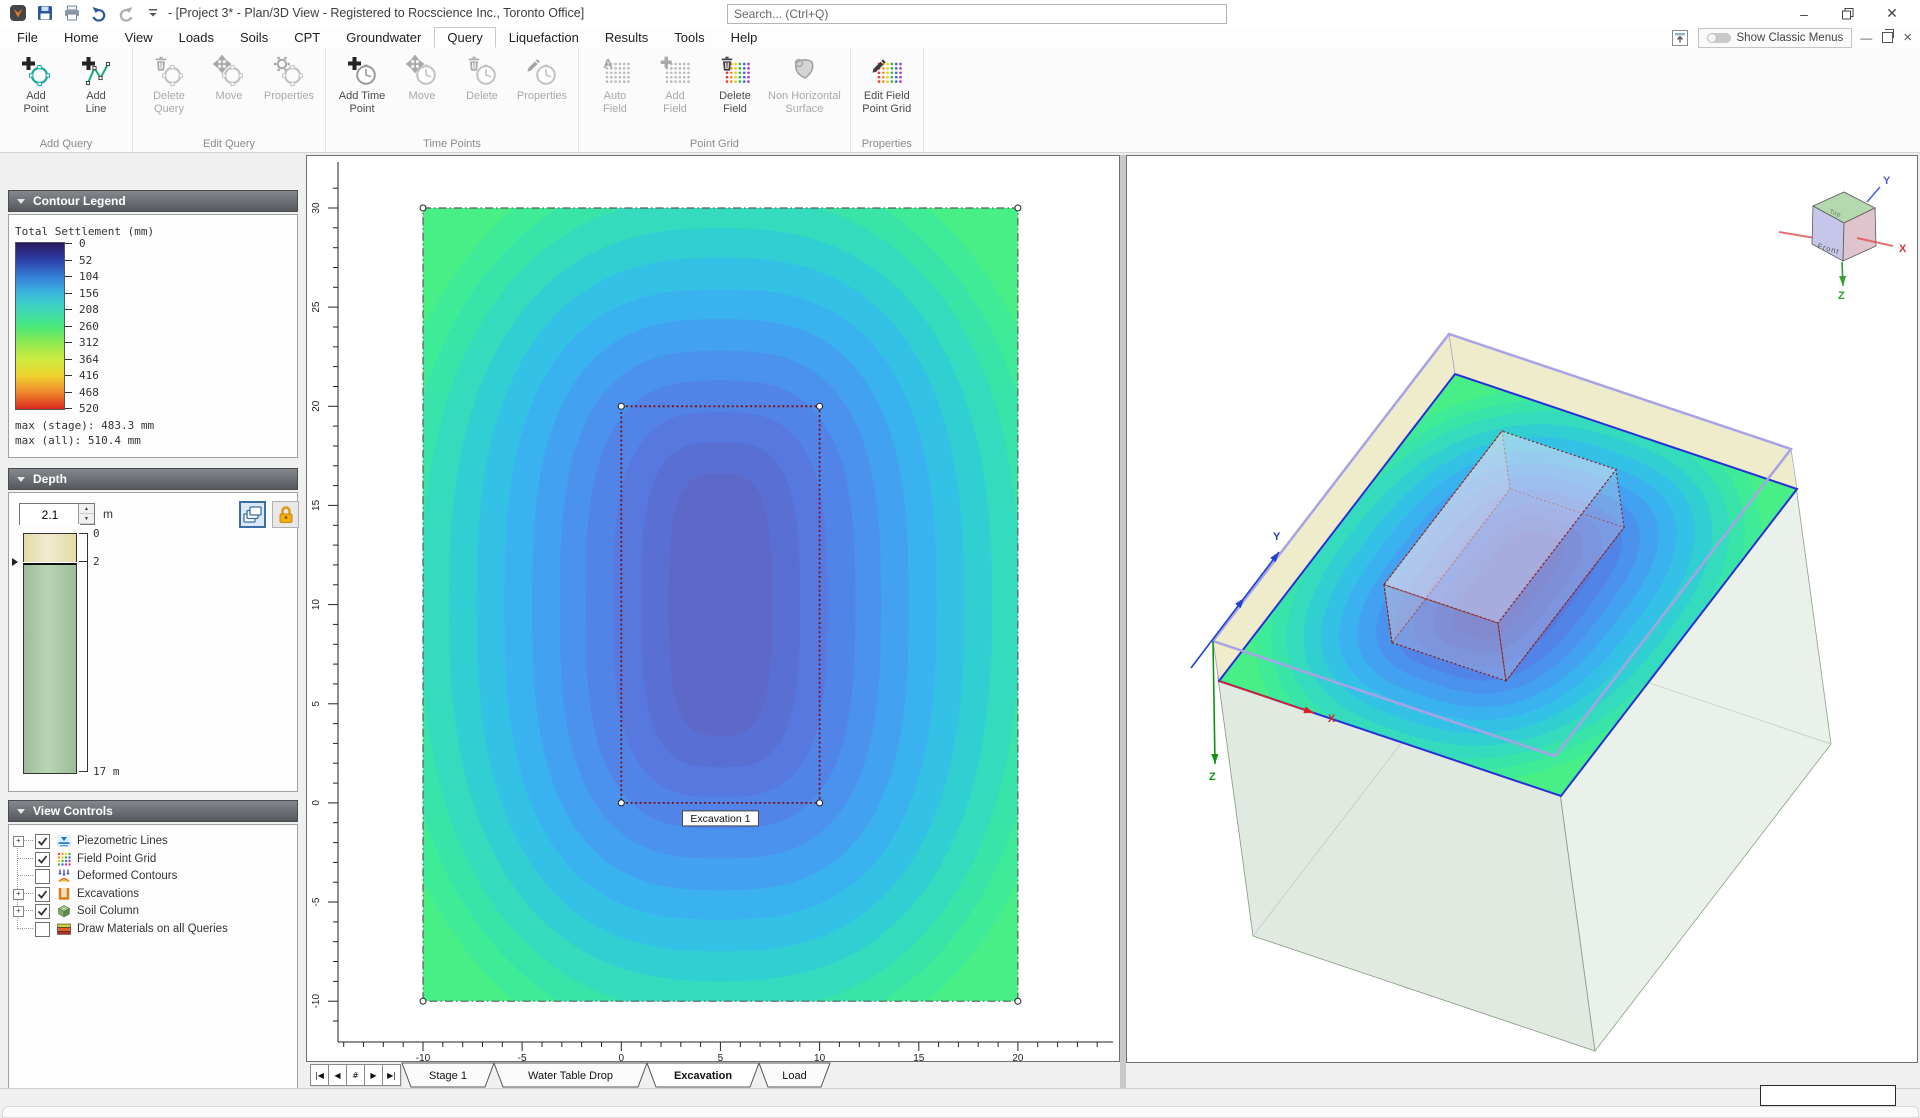 This screenshot has width=1920, height=1118. What do you see at coordinates (153, 929) in the screenshot?
I see `tree-item-draw-materials-on-all-queries: Draw Materials on all Queries` at bounding box center [153, 929].